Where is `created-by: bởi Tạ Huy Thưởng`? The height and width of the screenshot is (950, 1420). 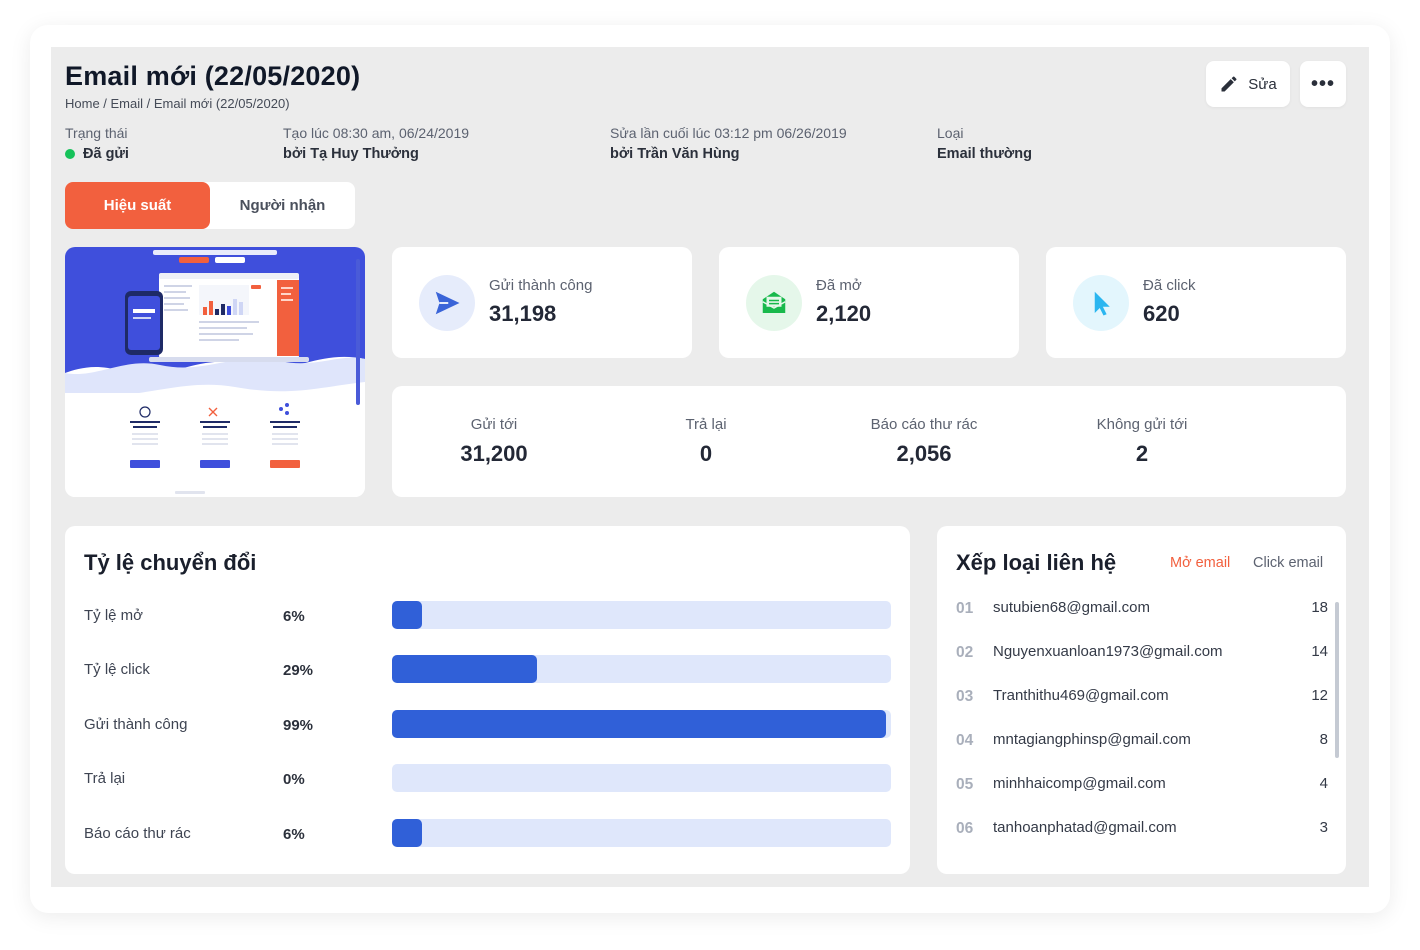 created-by: bởi Tạ Huy Thưởng is located at coordinates (351, 154).